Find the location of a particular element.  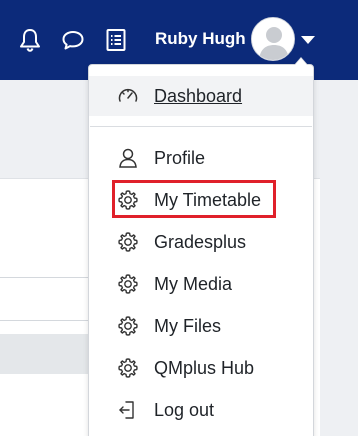

menu-item-log-out: Log out is located at coordinates (201, 410).